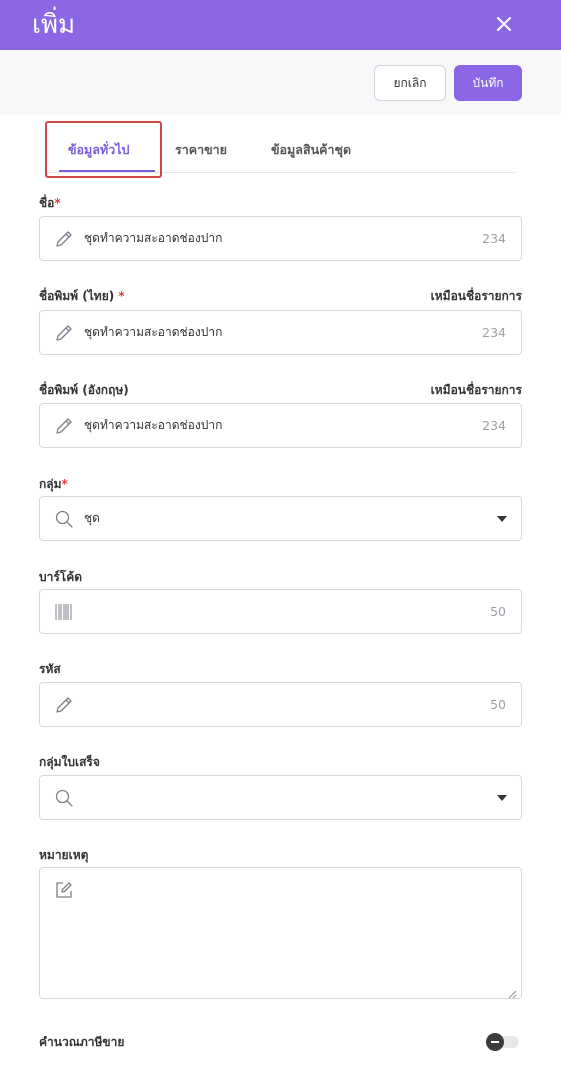  What do you see at coordinates (280, 611) in the screenshot?
I see `barcode-field: 50` at bounding box center [280, 611].